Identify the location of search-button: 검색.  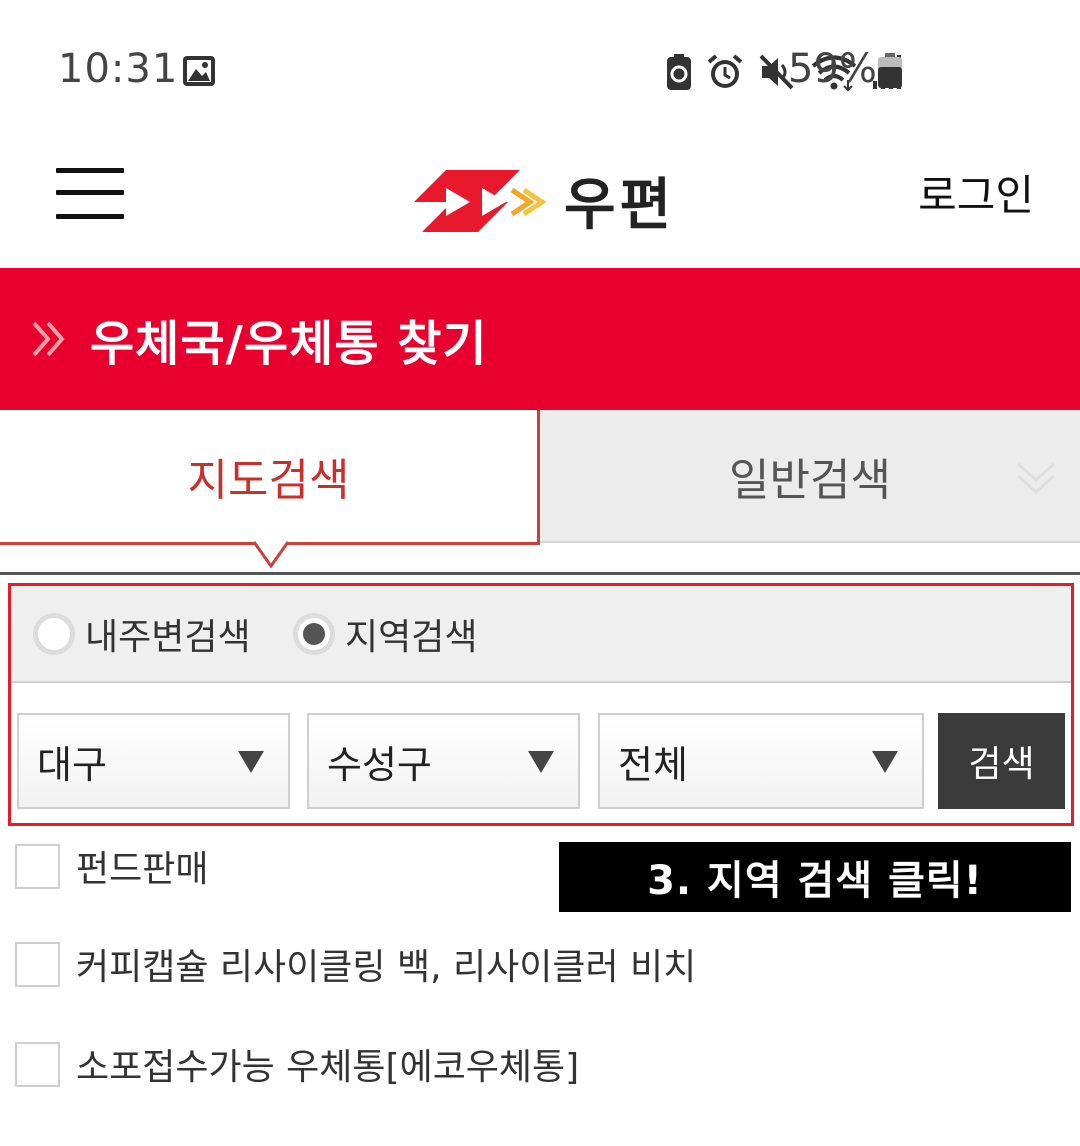
(1001, 761).